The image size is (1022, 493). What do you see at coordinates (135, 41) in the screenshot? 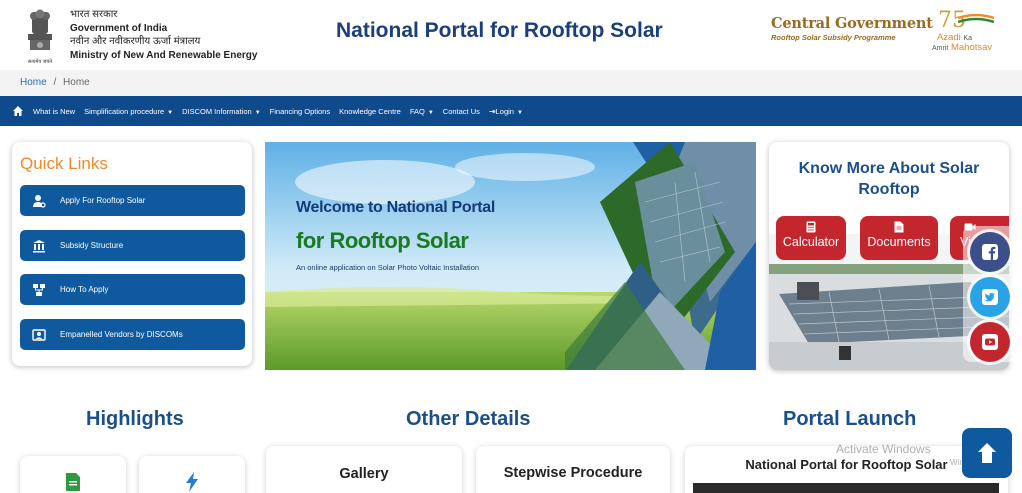
I see `ministry-hindi: नवीन और नवीकरणीय ऊर्जा मंत्रालय` at bounding box center [135, 41].